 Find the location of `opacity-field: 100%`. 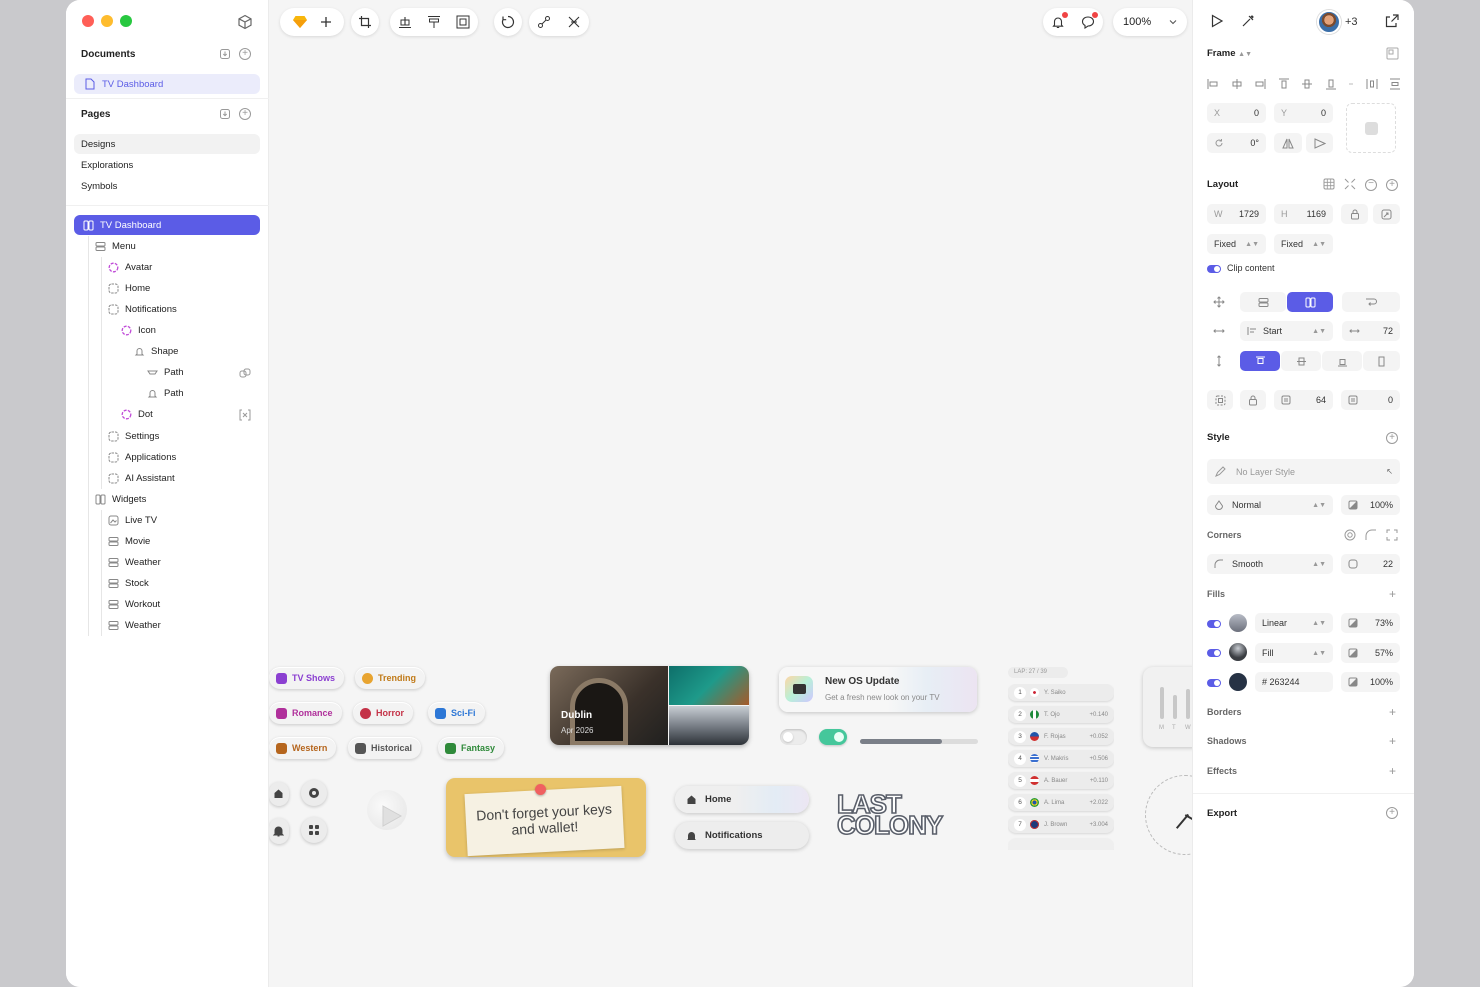

opacity-field: 100% is located at coordinates (1370, 505).